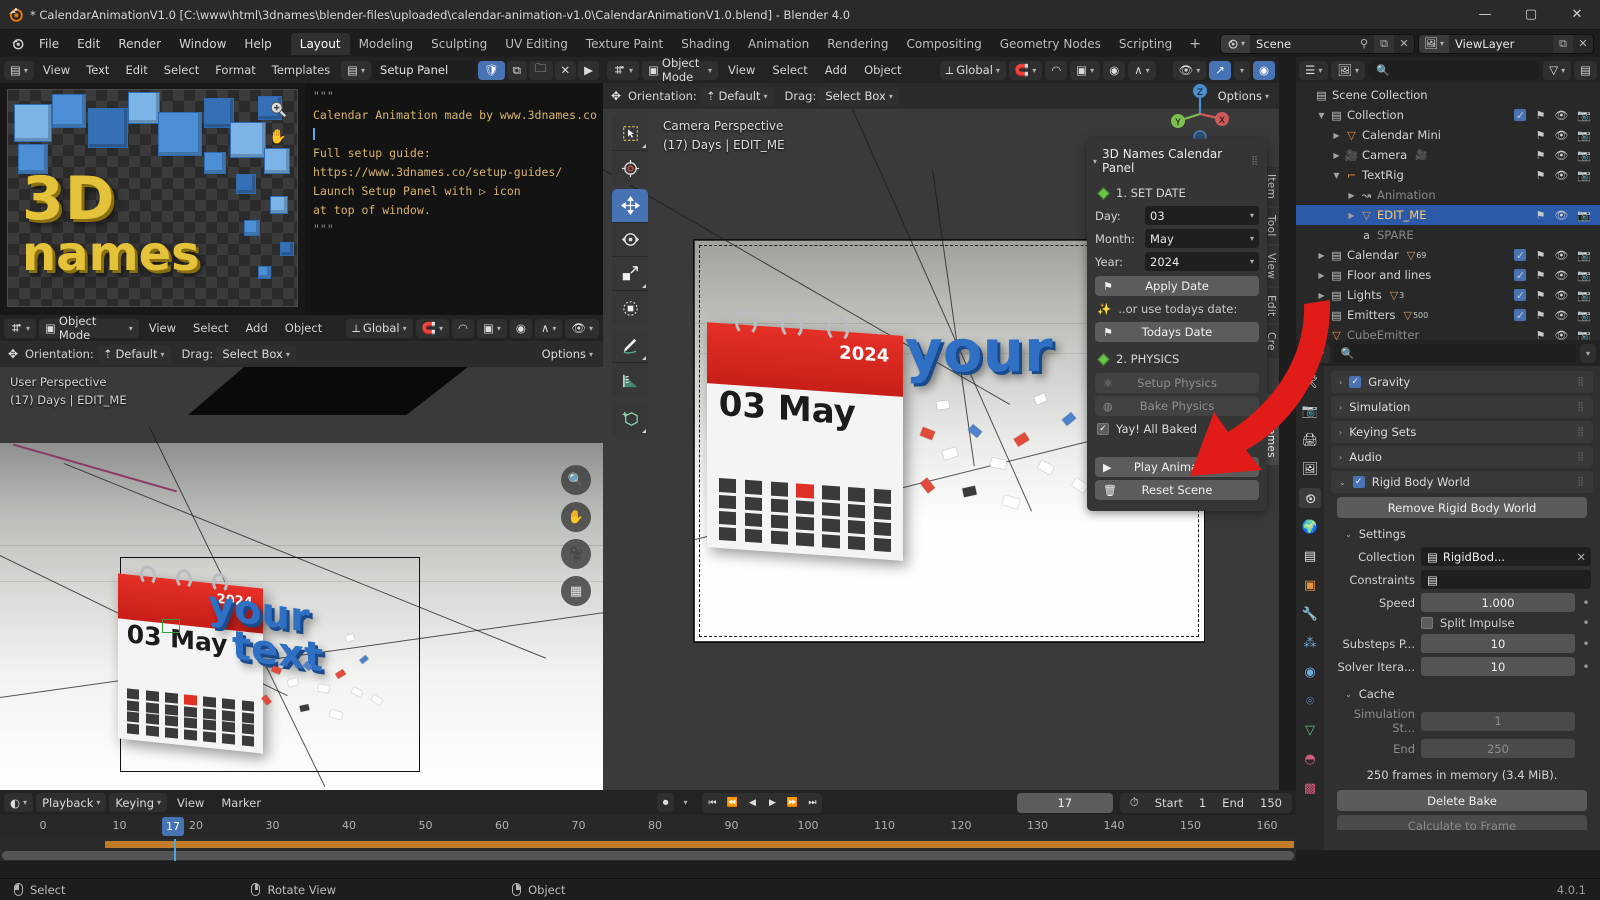 Image resolution: width=1600 pixels, height=900 pixels. I want to click on pan-hand-icon: ✋, so click(278, 137).